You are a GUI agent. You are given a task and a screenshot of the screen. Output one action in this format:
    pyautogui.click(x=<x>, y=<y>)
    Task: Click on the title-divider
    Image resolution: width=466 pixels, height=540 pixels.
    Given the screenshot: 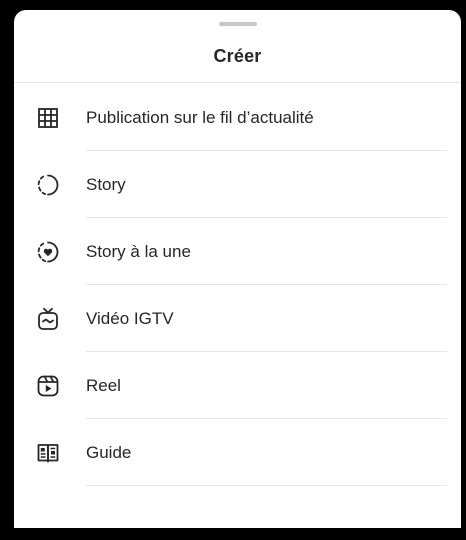 What is the action you would take?
    pyautogui.click(x=237, y=82)
    